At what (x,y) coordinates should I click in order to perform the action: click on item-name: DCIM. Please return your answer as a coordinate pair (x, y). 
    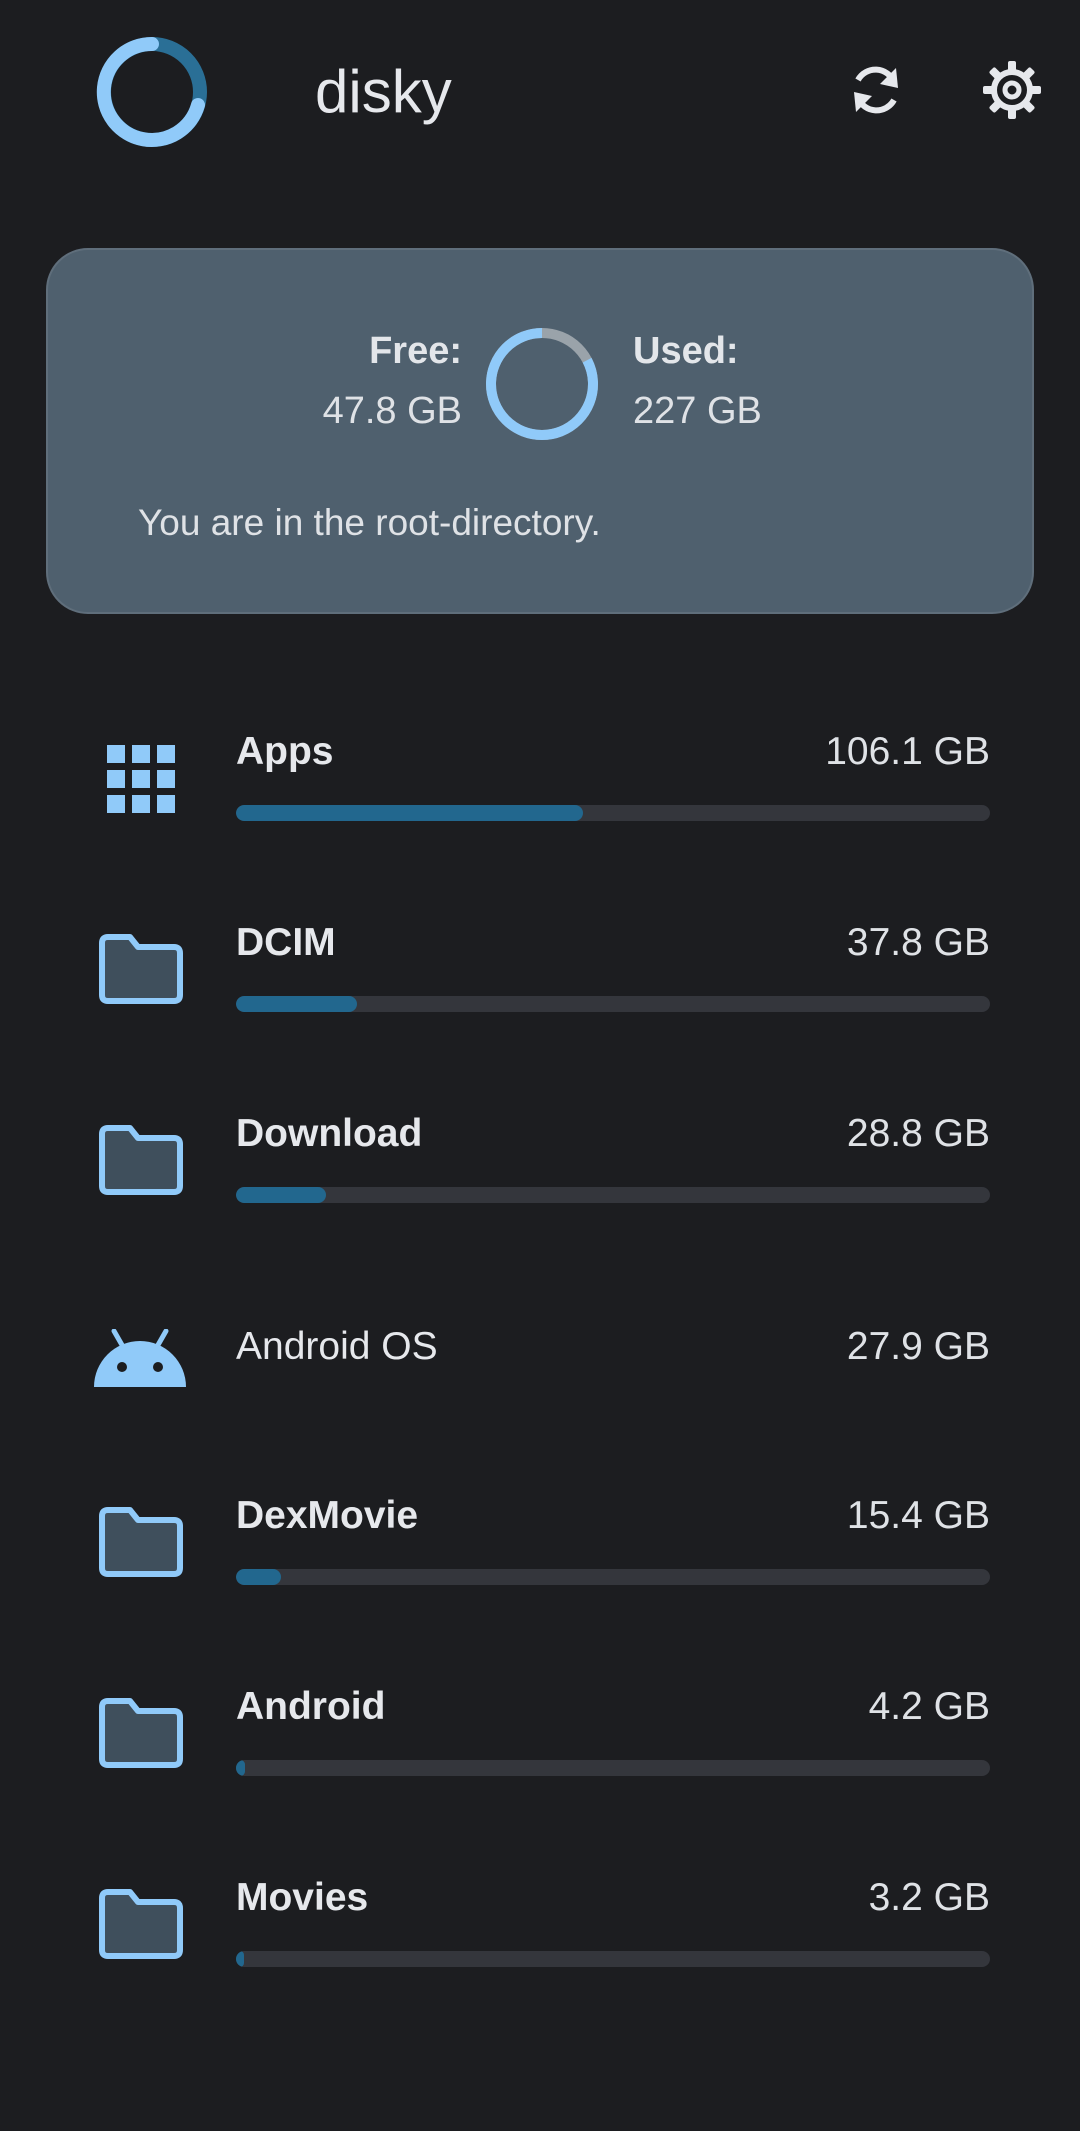
    Looking at the image, I should click on (286, 942).